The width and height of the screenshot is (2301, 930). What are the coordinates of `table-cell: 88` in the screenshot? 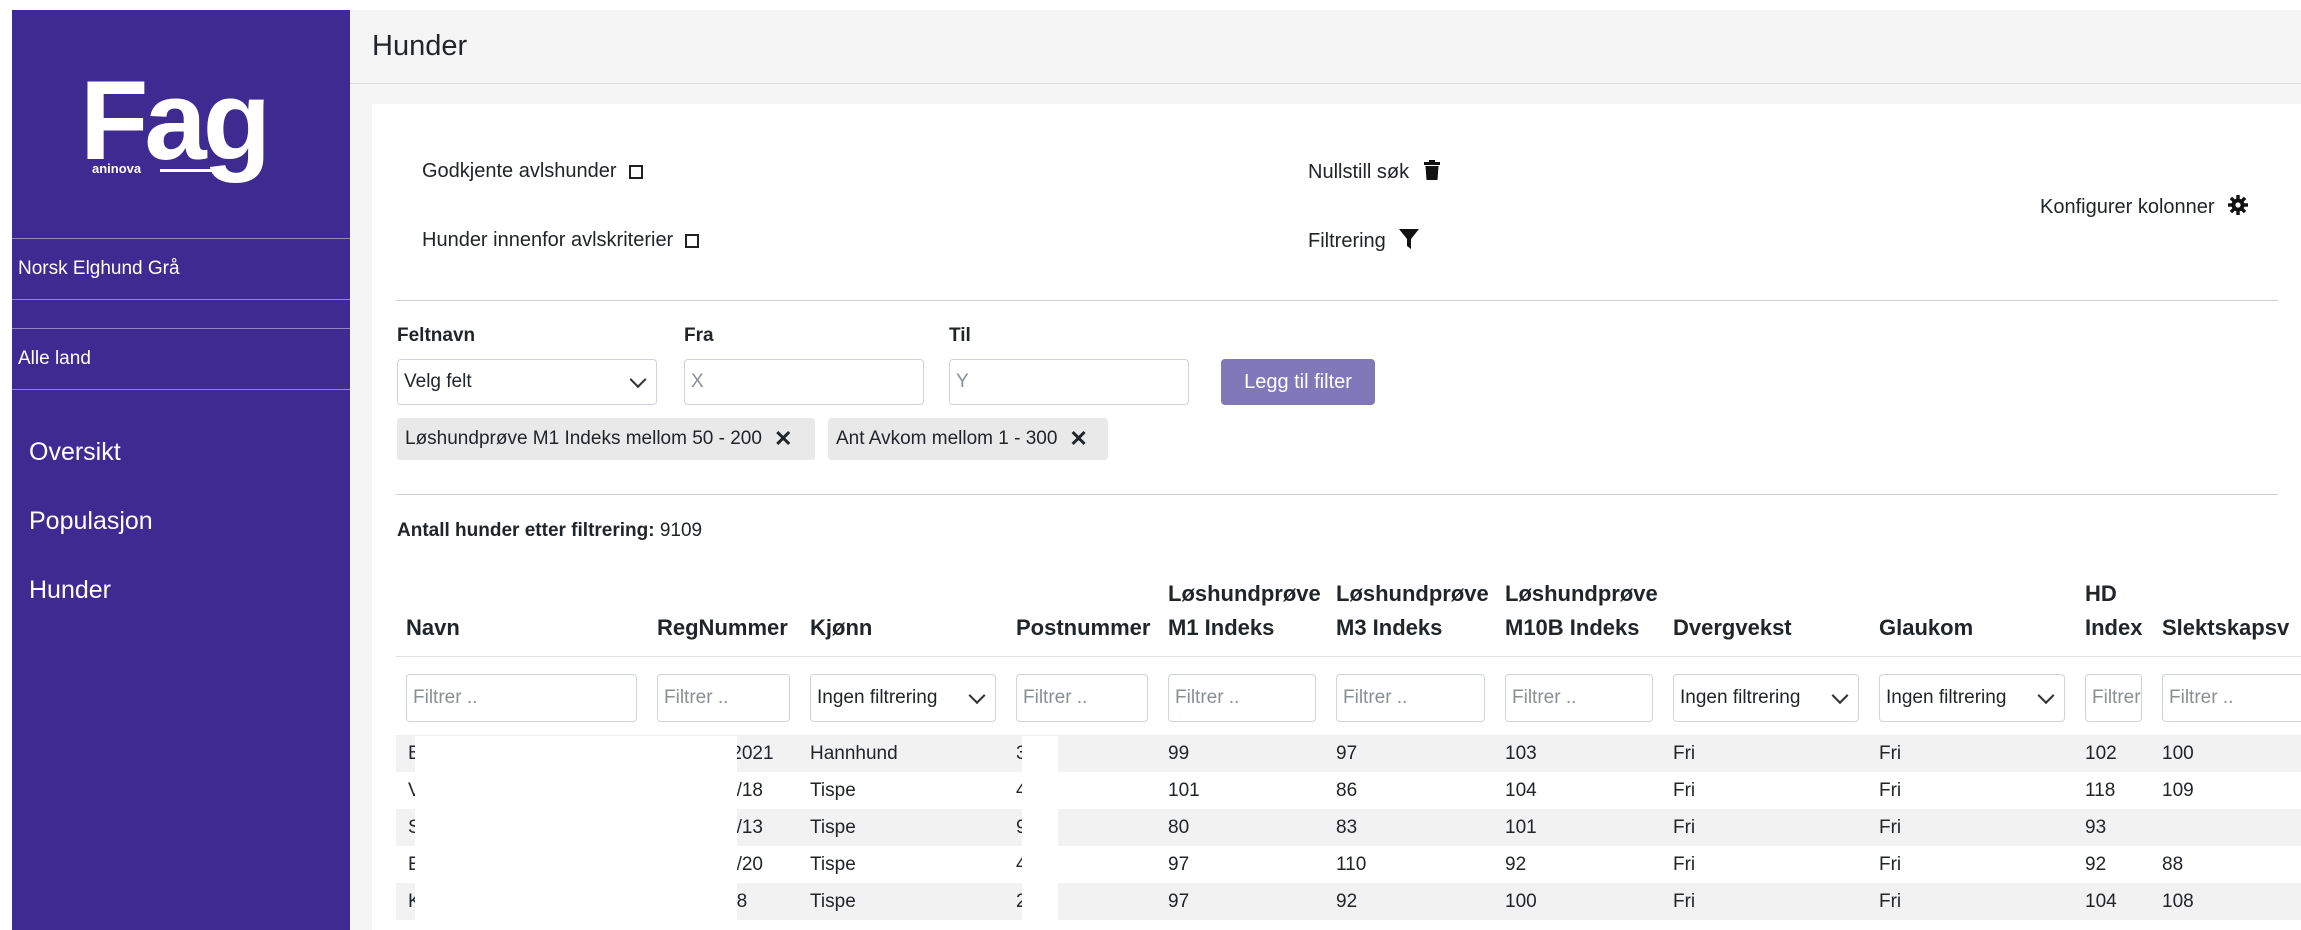 It's located at (2173, 864).